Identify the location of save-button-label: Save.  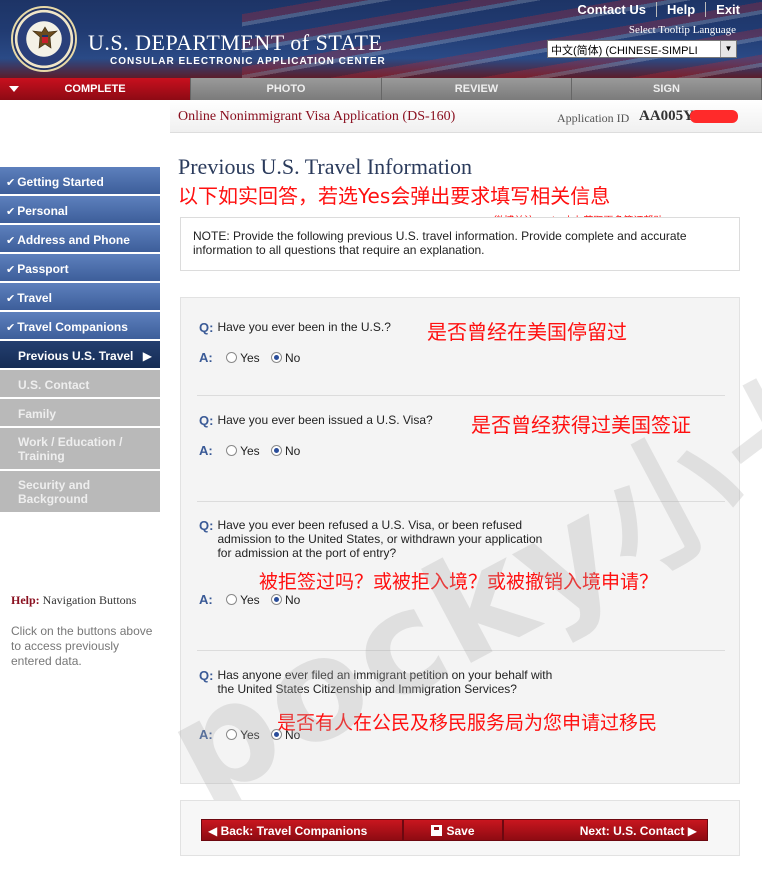
(460, 831).